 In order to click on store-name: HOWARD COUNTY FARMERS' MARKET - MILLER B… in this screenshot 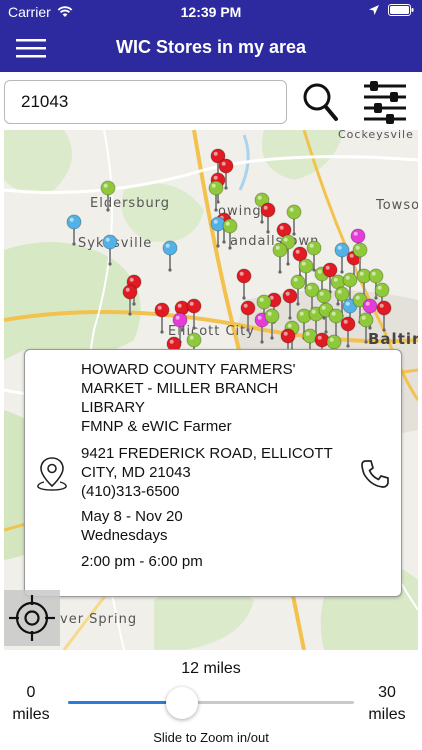, I will do `click(206, 398)`.